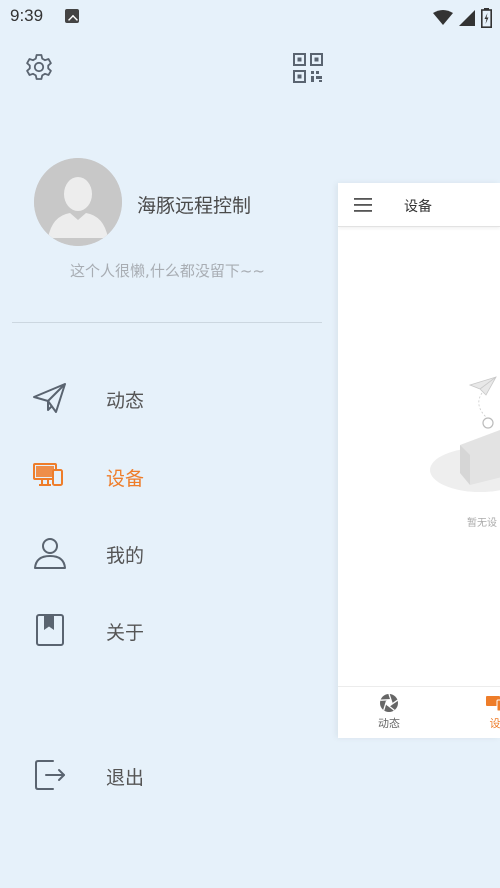  I want to click on preview-tab-label: 设, so click(494, 723).